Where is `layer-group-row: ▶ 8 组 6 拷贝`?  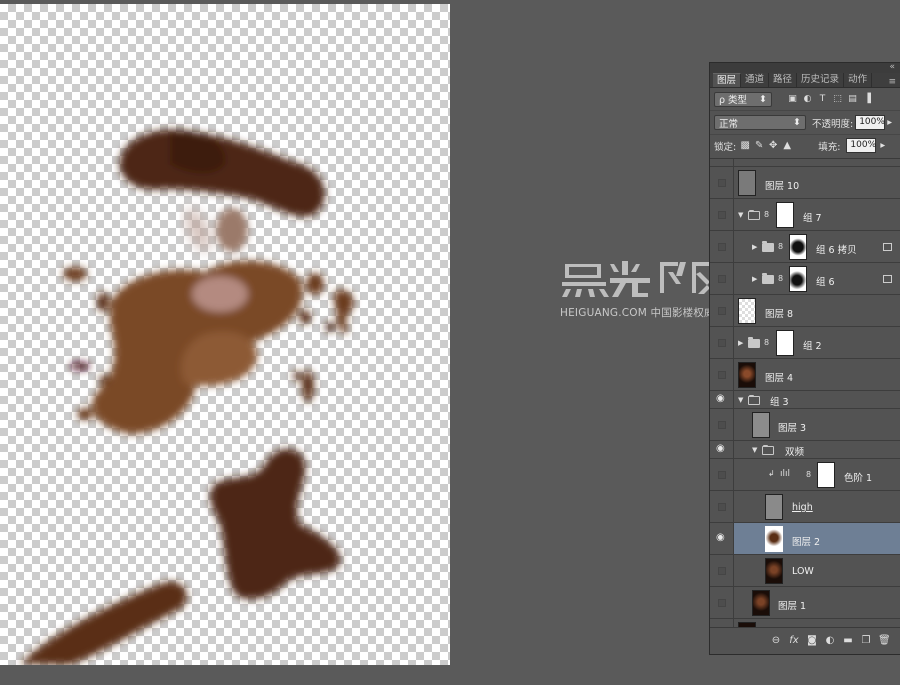 layer-group-row: ▶ 8 组 6 拷贝 is located at coordinates (805, 247).